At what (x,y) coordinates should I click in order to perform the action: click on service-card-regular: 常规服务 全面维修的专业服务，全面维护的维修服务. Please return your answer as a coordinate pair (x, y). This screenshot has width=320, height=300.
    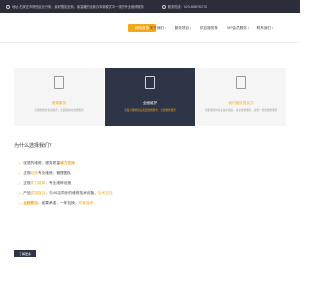
    Looking at the image, I should click on (59, 97).